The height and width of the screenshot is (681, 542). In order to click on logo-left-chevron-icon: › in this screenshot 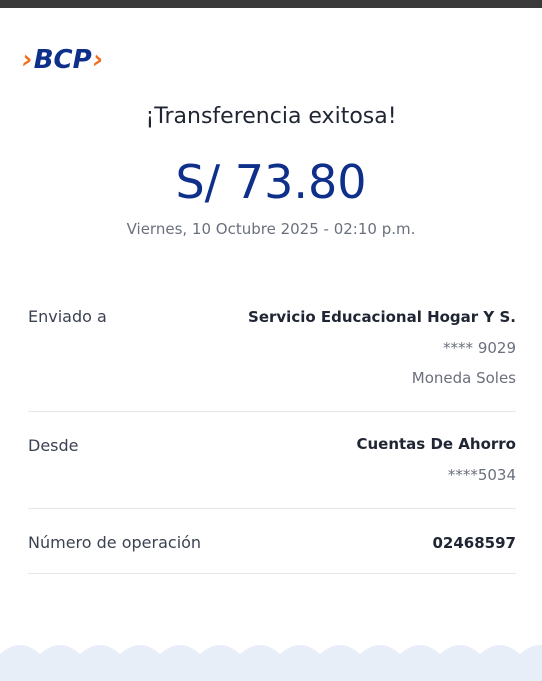, I will do `click(27, 60)`.